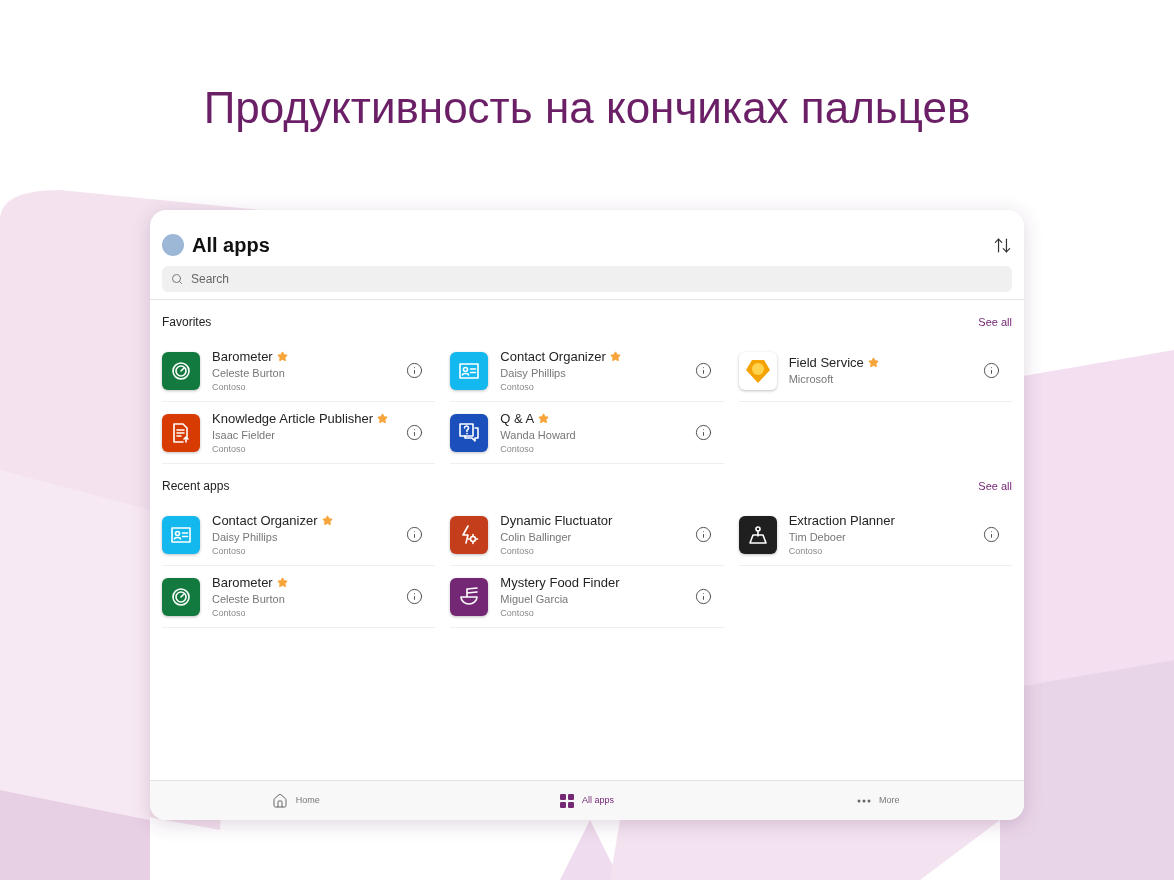 The height and width of the screenshot is (880, 1174). Describe the element at coordinates (826, 362) in the screenshot. I see `app-name: Field Service` at that location.